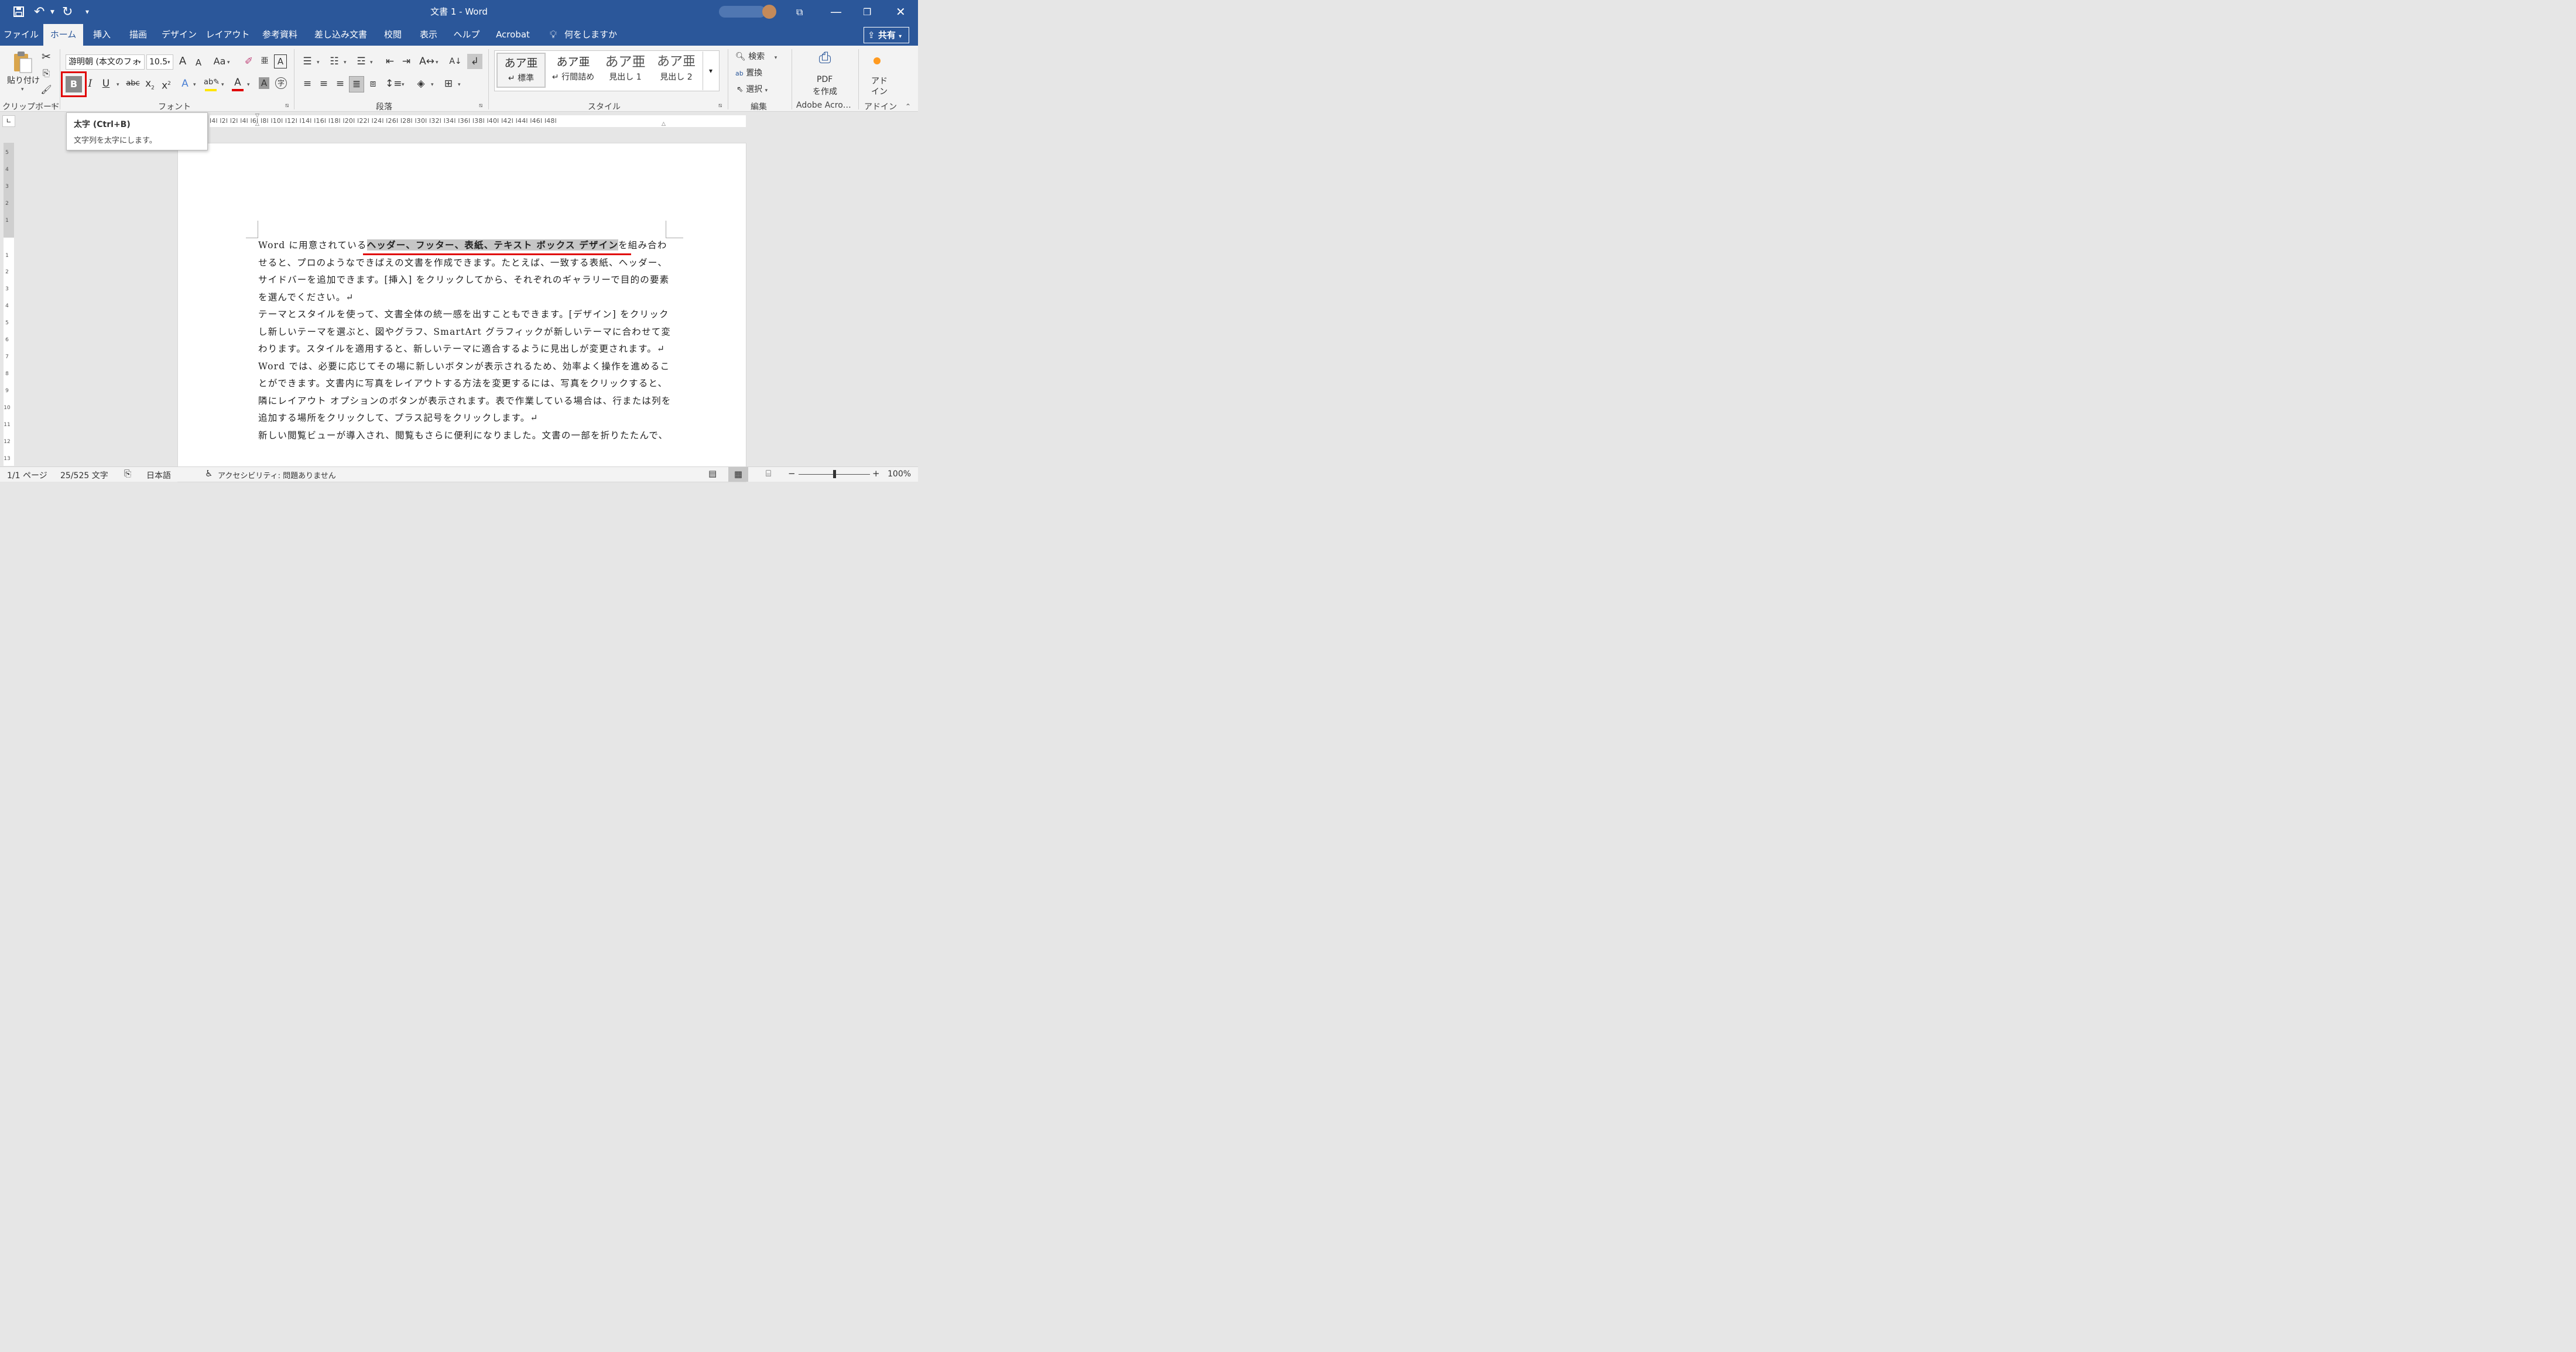 The image size is (2576, 1352). What do you see at coordinates (22, 62) in the screenshot?
I see `paste-icon` at bounding box center [22, 62].